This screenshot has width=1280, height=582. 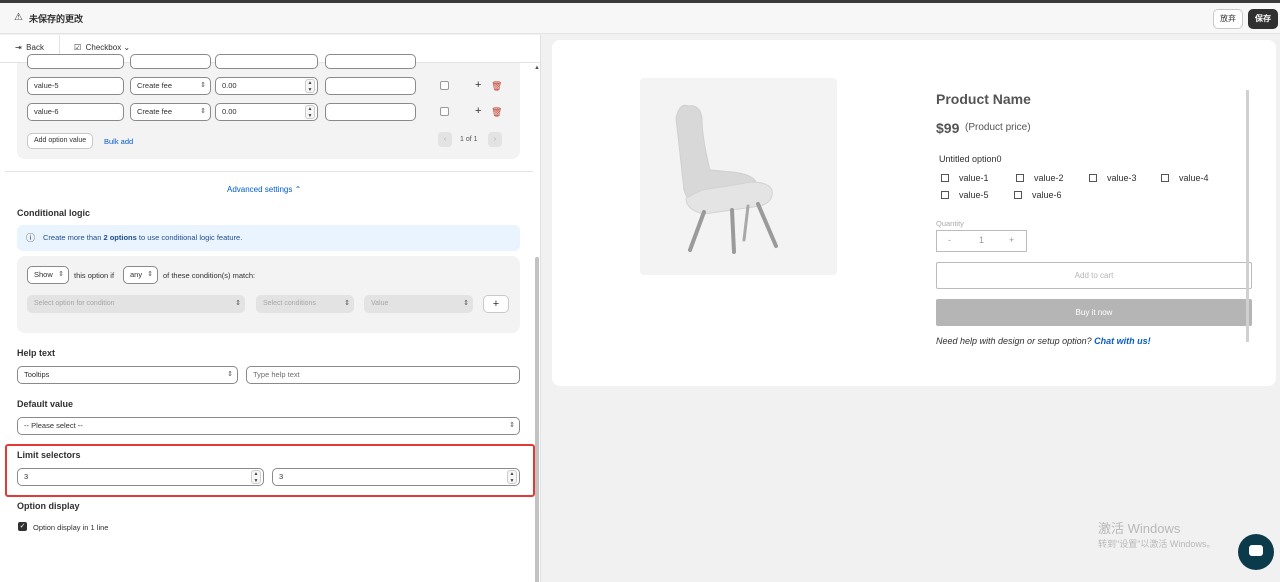 What do you see at coordinates (1247, 216) in the screenshot?
I see `preview-scrollbar` at bounding box center [1247, 216].